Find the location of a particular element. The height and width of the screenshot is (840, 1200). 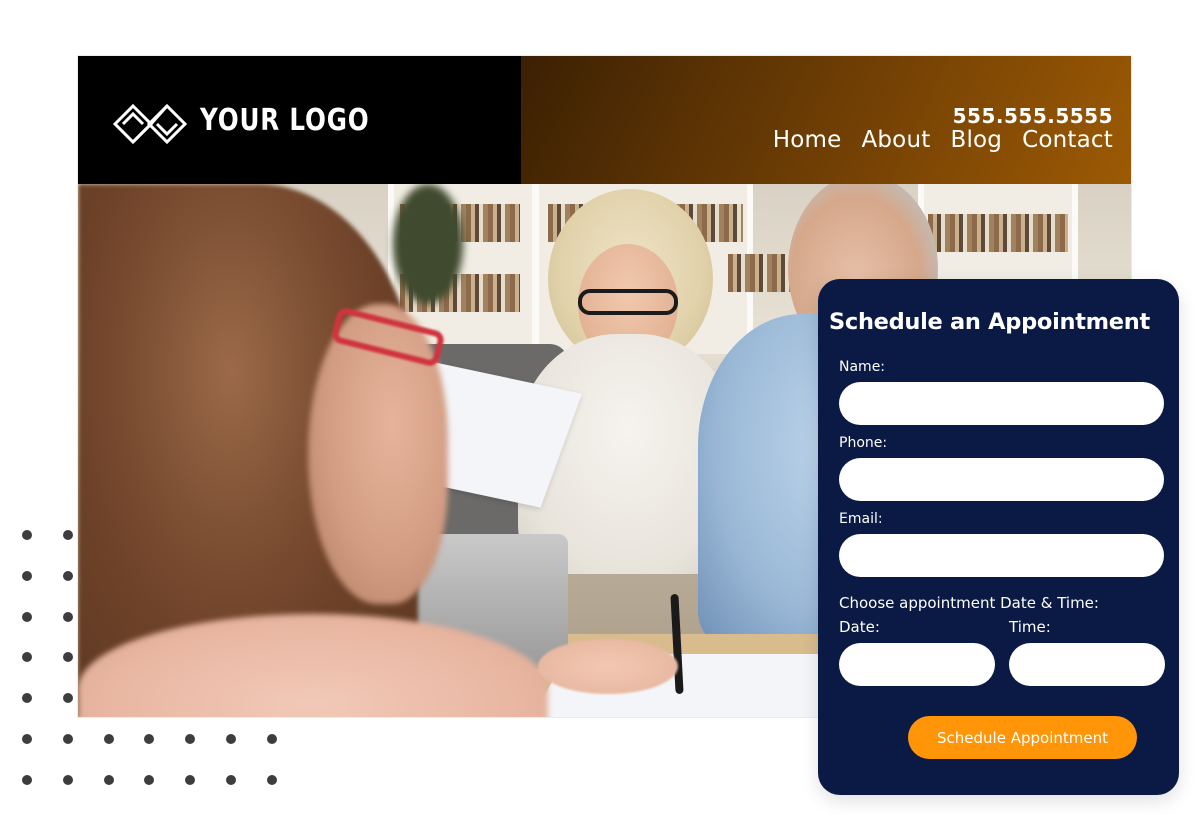

nav-panel: 555.555.5555 Home About Blog Contact is located at coordinates (826, 120).